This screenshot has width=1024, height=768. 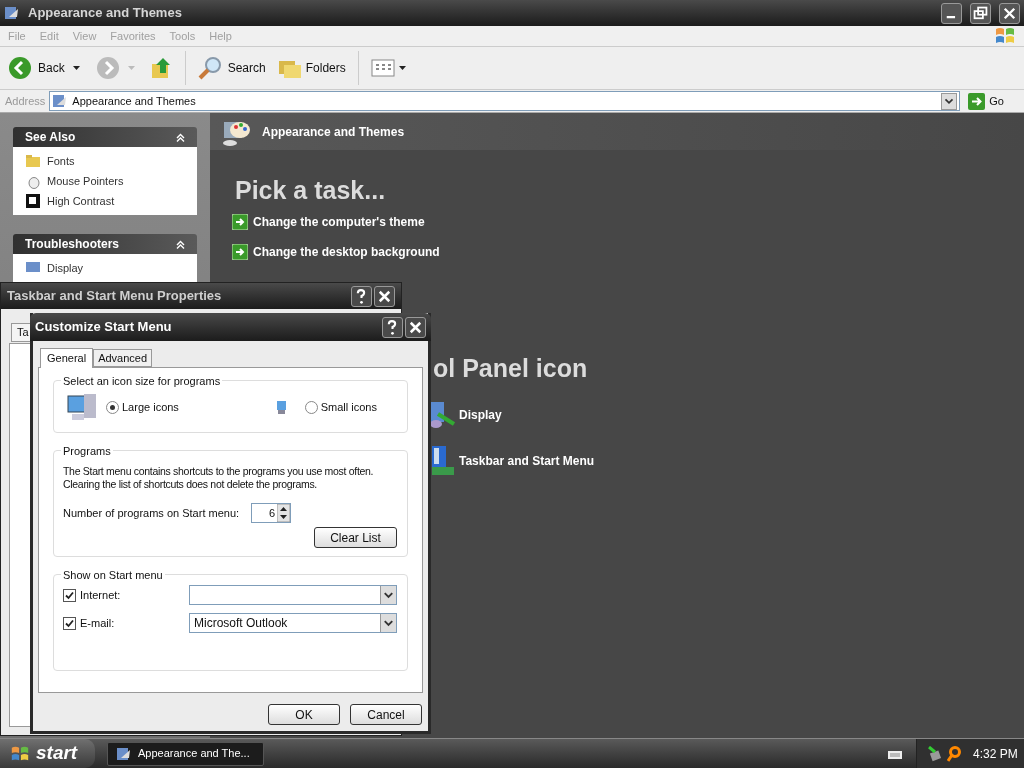 I want to click on clock: 4:32 PM, so click(x=995, y=754).